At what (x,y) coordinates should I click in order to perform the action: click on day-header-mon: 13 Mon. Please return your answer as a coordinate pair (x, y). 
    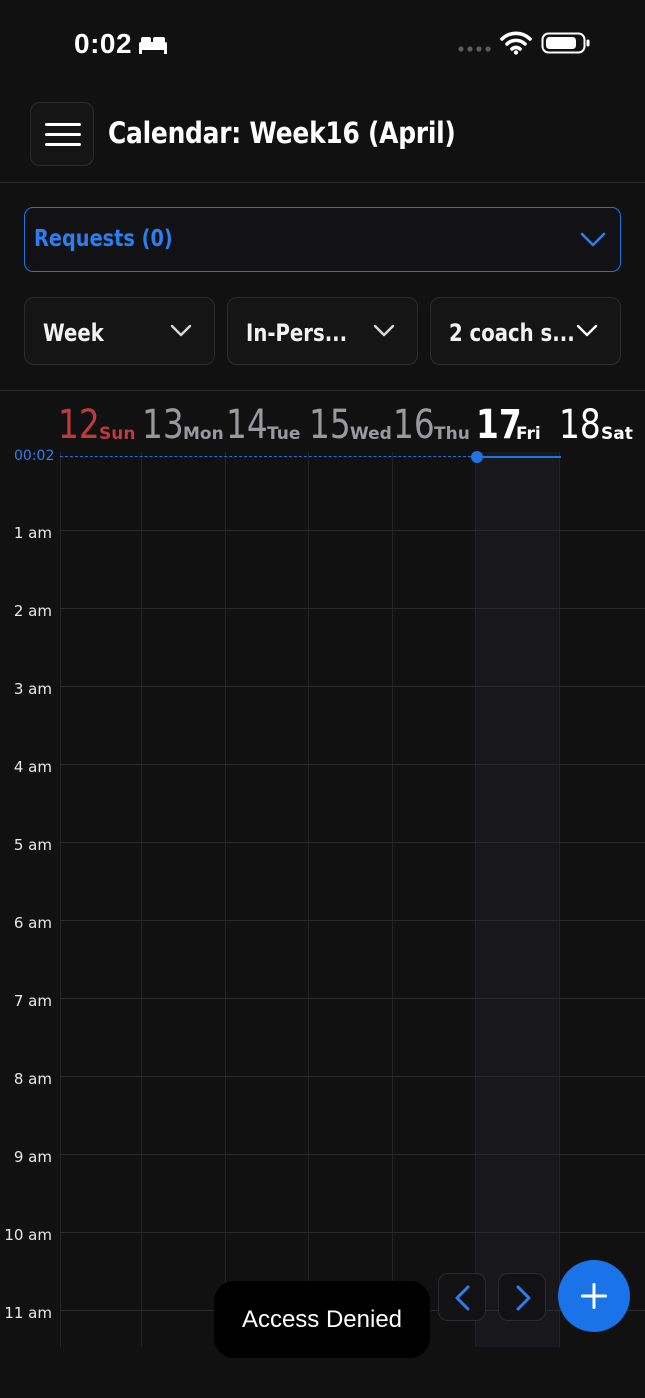
    Looking at the image, I should click on (183, 425).